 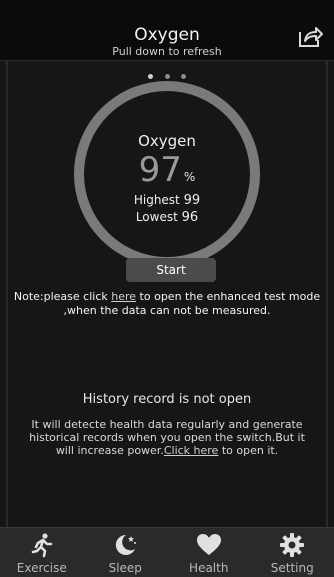 I want to click on nav-label-health: Health, so click(x=209, y=568).